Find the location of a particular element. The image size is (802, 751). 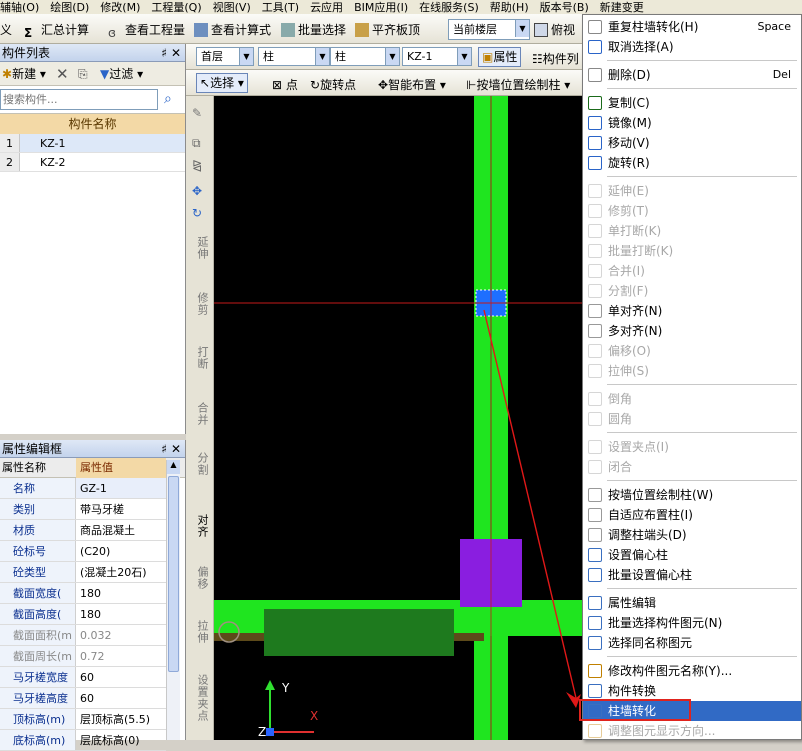

toolbar-item-0: 义 is located at coordinates (6, 30).